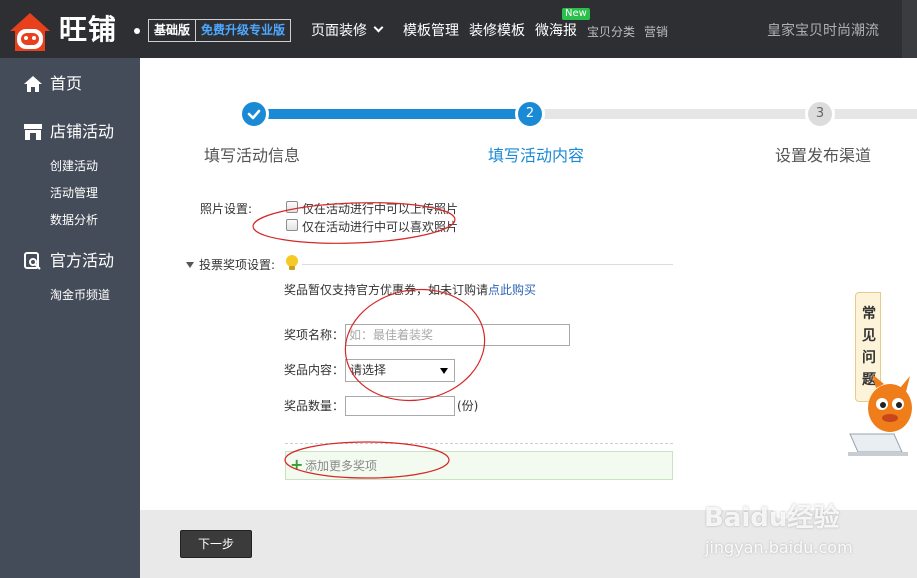  I want to click on like-photo-option-label: 仅在活动进行中可以喜欢照片, so click(380, 227).